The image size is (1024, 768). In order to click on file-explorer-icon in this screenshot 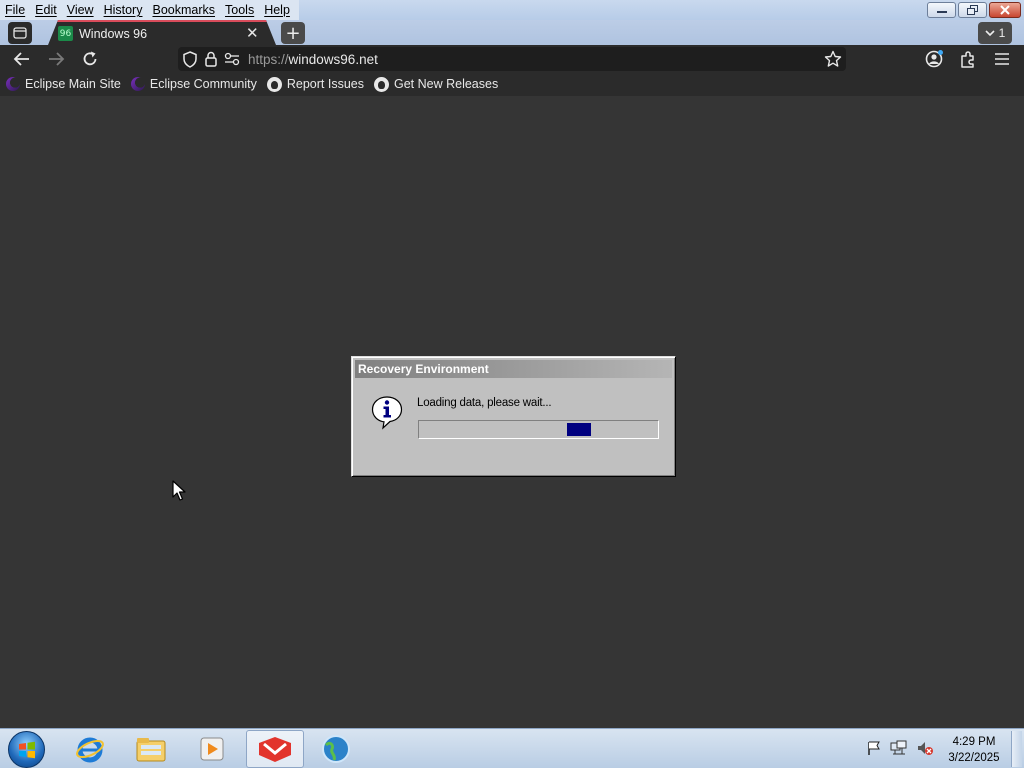, I will do `click(151, 750)`.